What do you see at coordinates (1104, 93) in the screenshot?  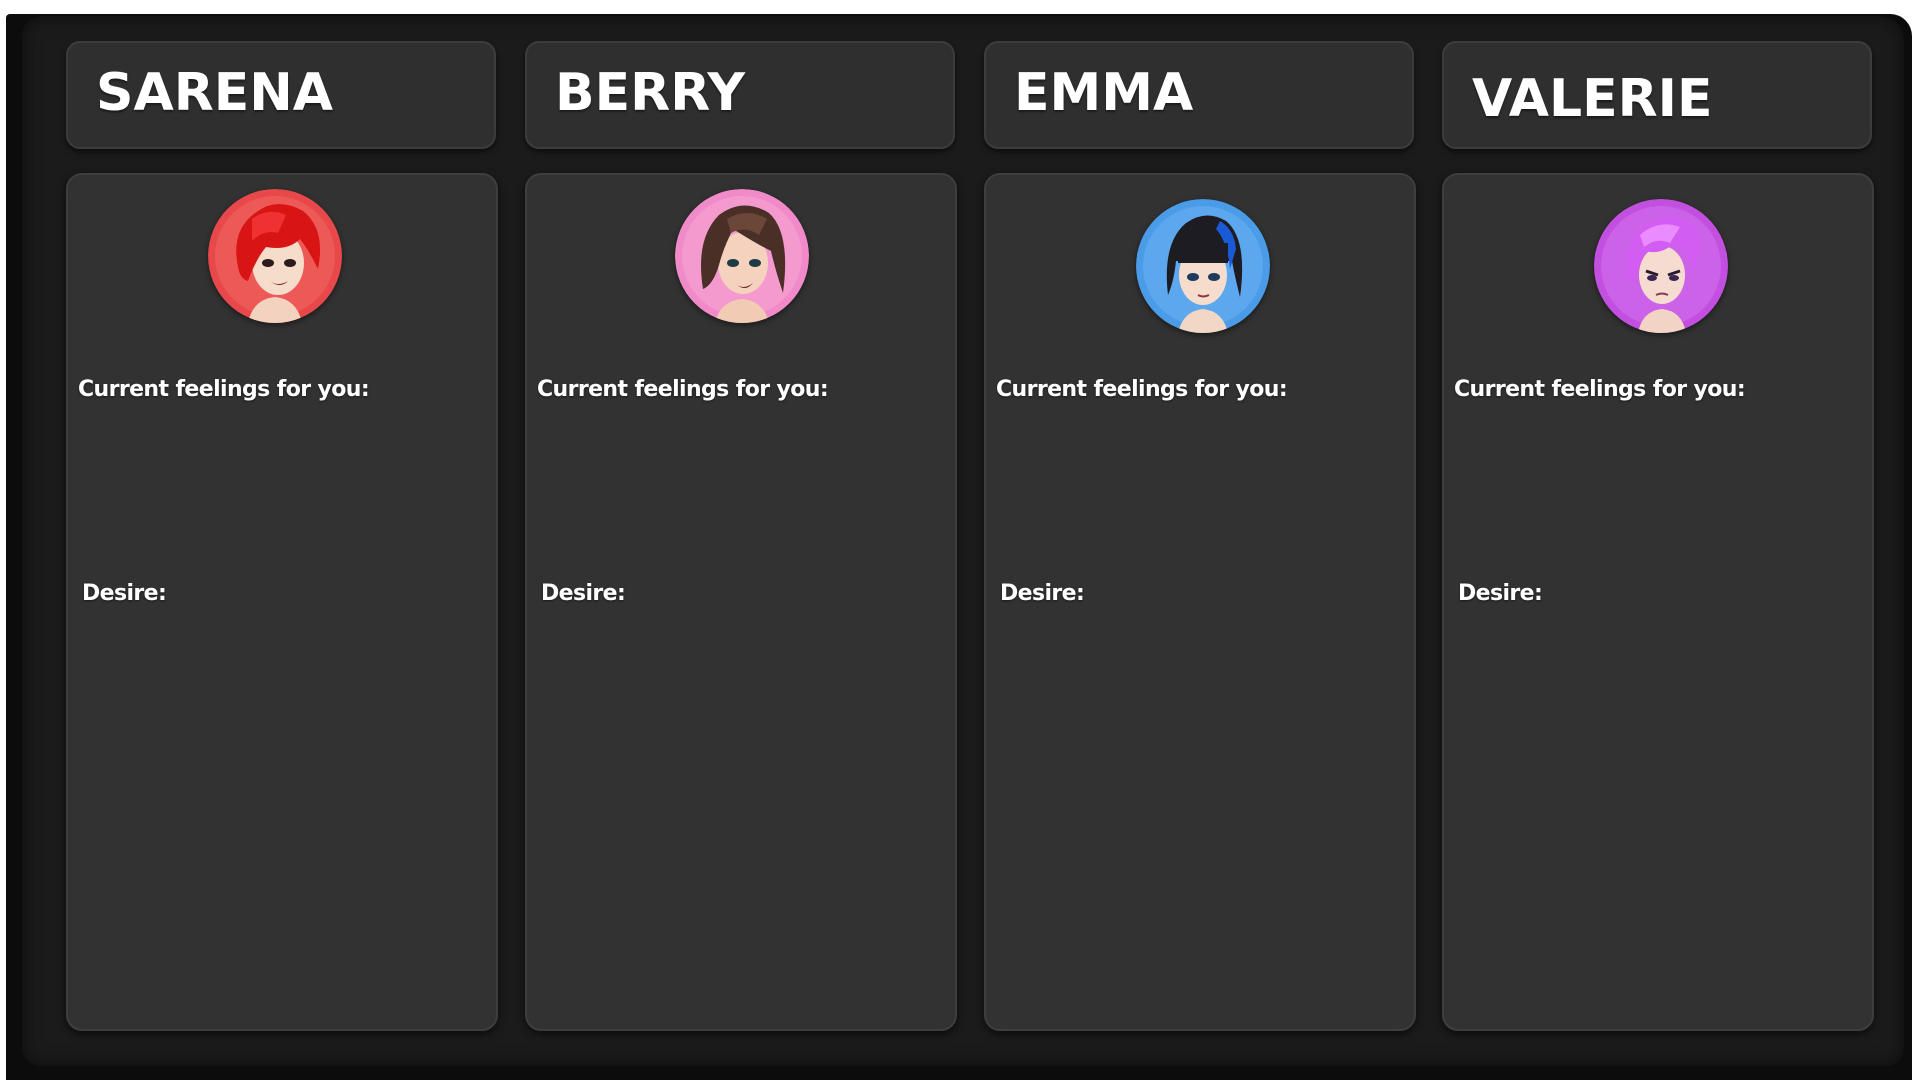 I see `character-name: EMMA` at bounding box center [1104, 93].